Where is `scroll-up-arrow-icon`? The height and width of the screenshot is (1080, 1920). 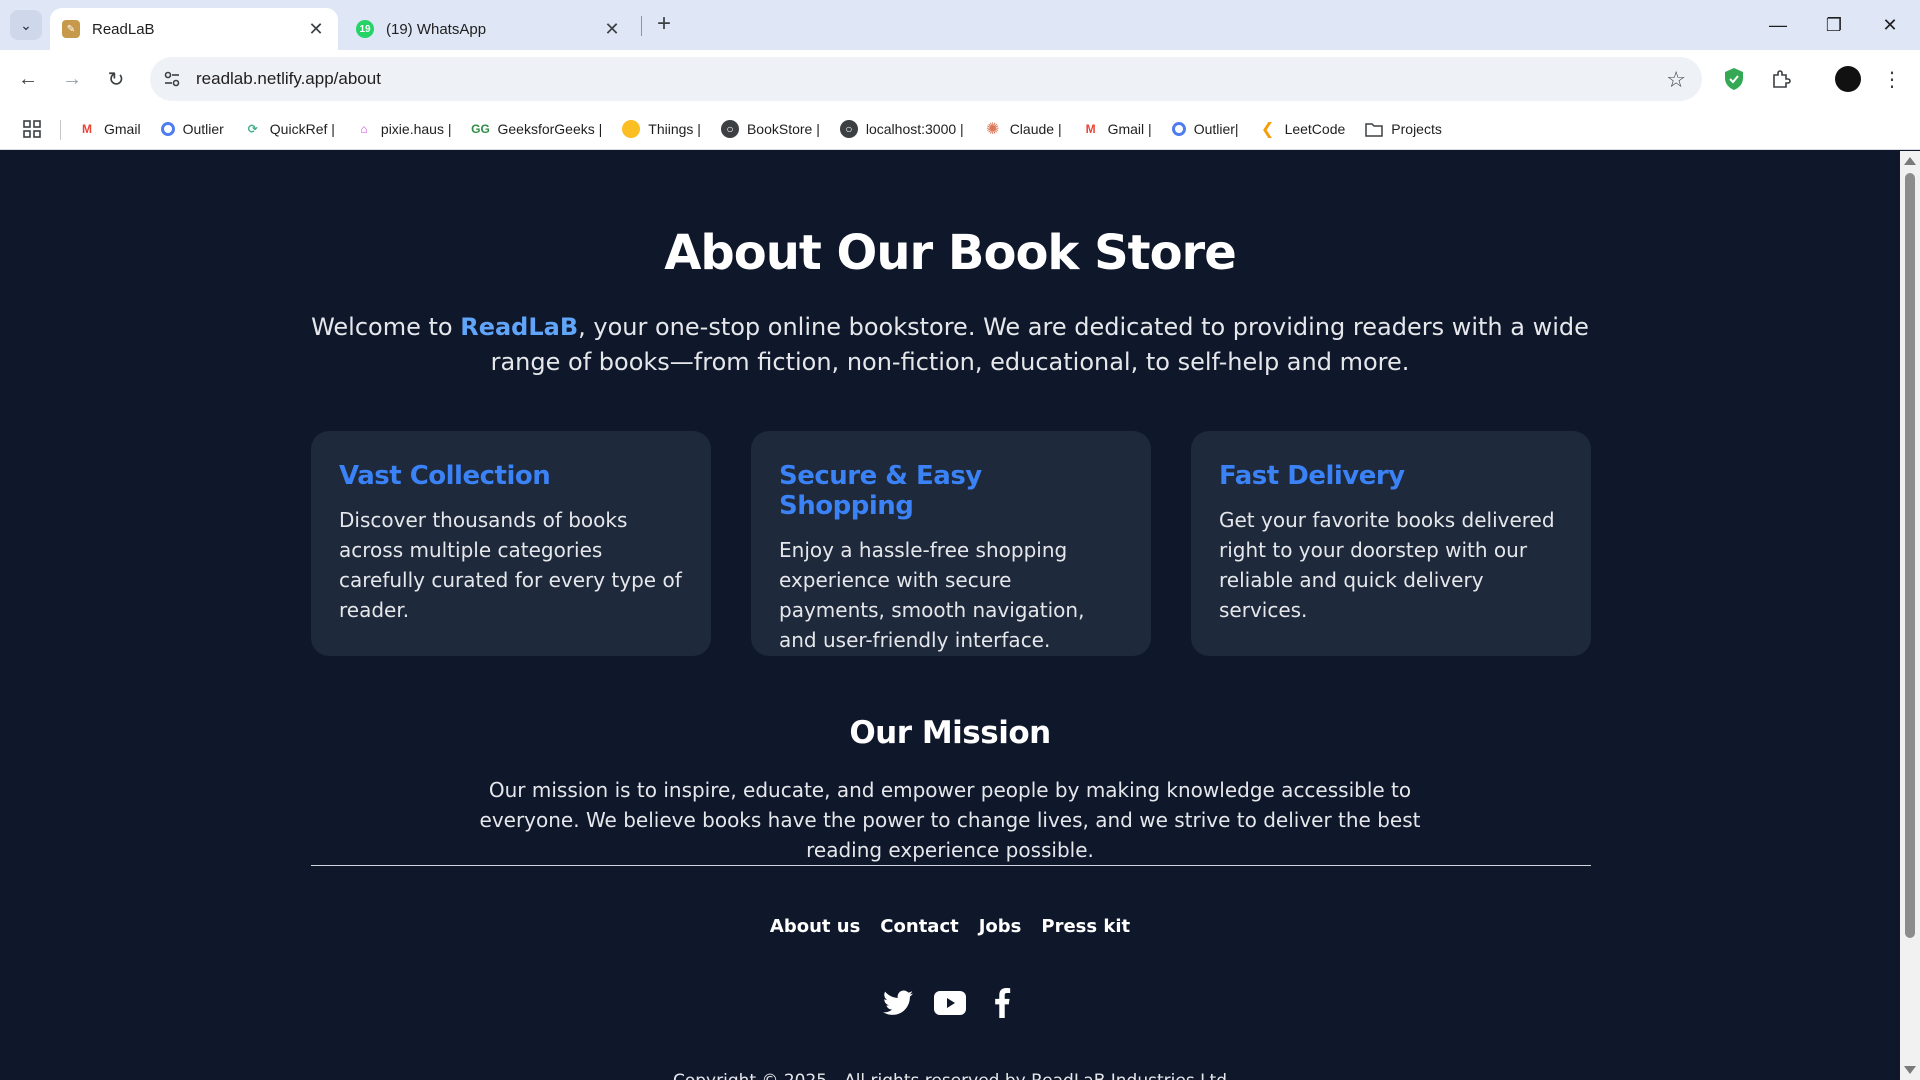
scroll-up-arrow-icon is located at coordinates (1910, 161).